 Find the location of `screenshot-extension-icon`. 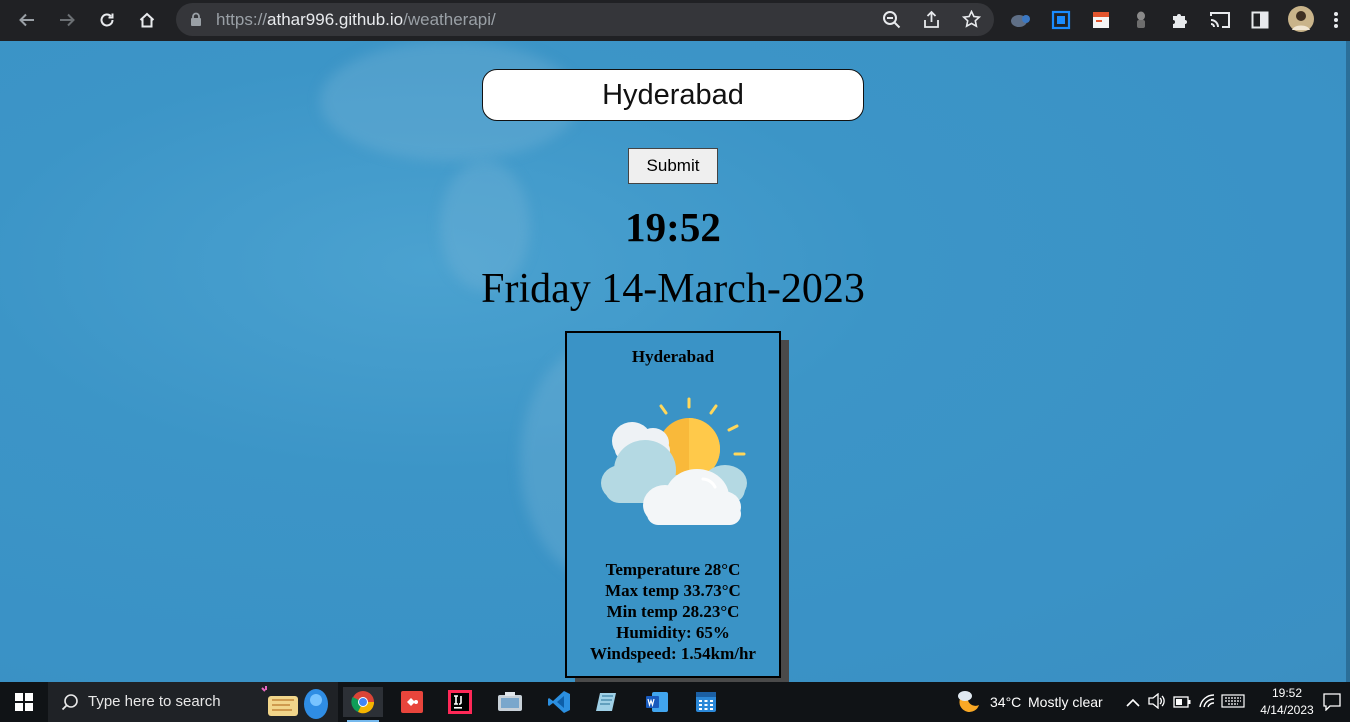

screenshot-extension-icon is located at coordinates (1061, 20).